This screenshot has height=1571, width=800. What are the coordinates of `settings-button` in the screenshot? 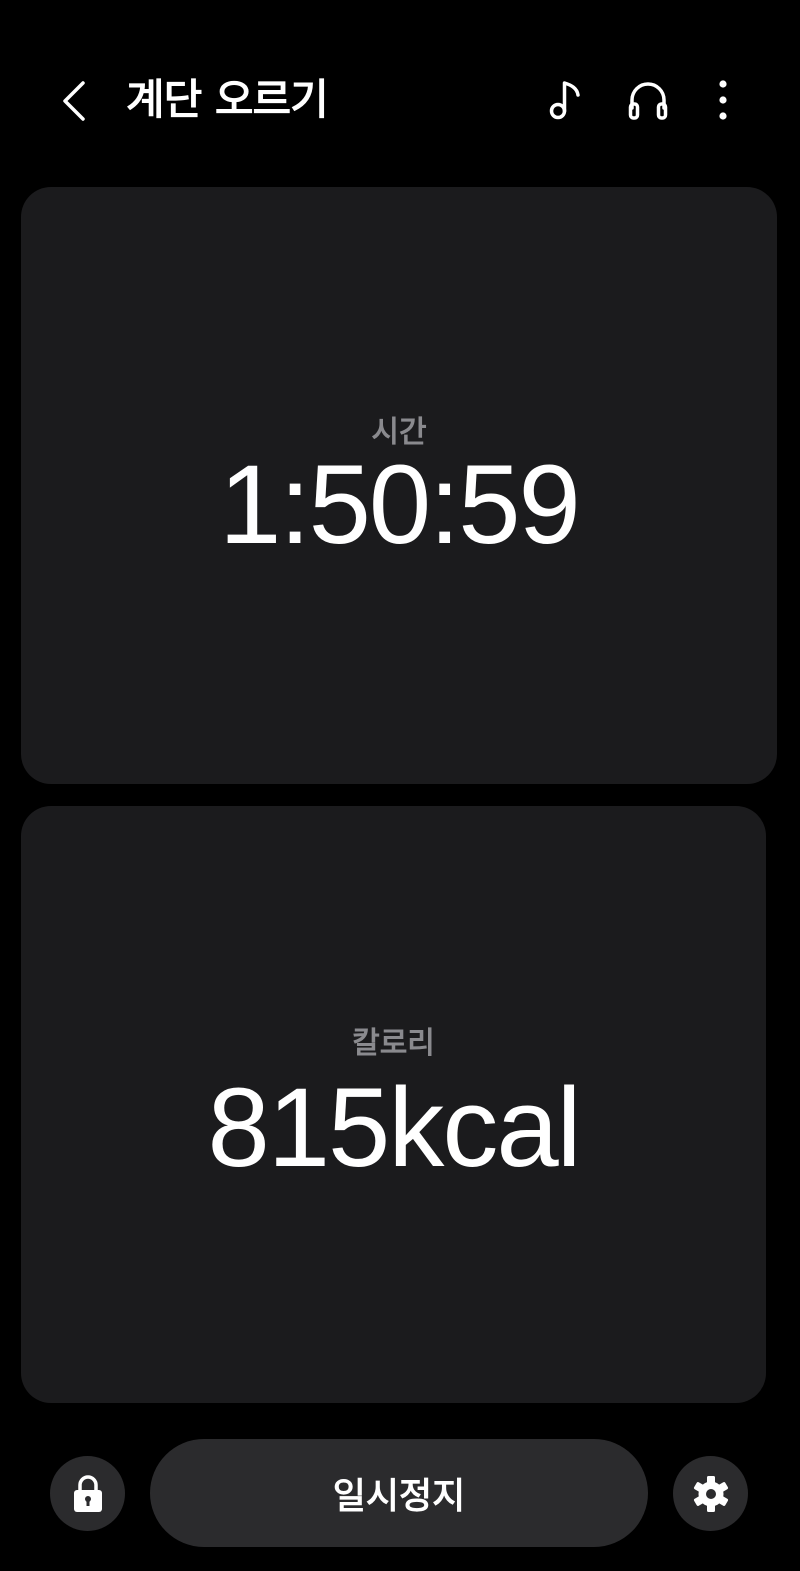 It's located at (710, 1493).